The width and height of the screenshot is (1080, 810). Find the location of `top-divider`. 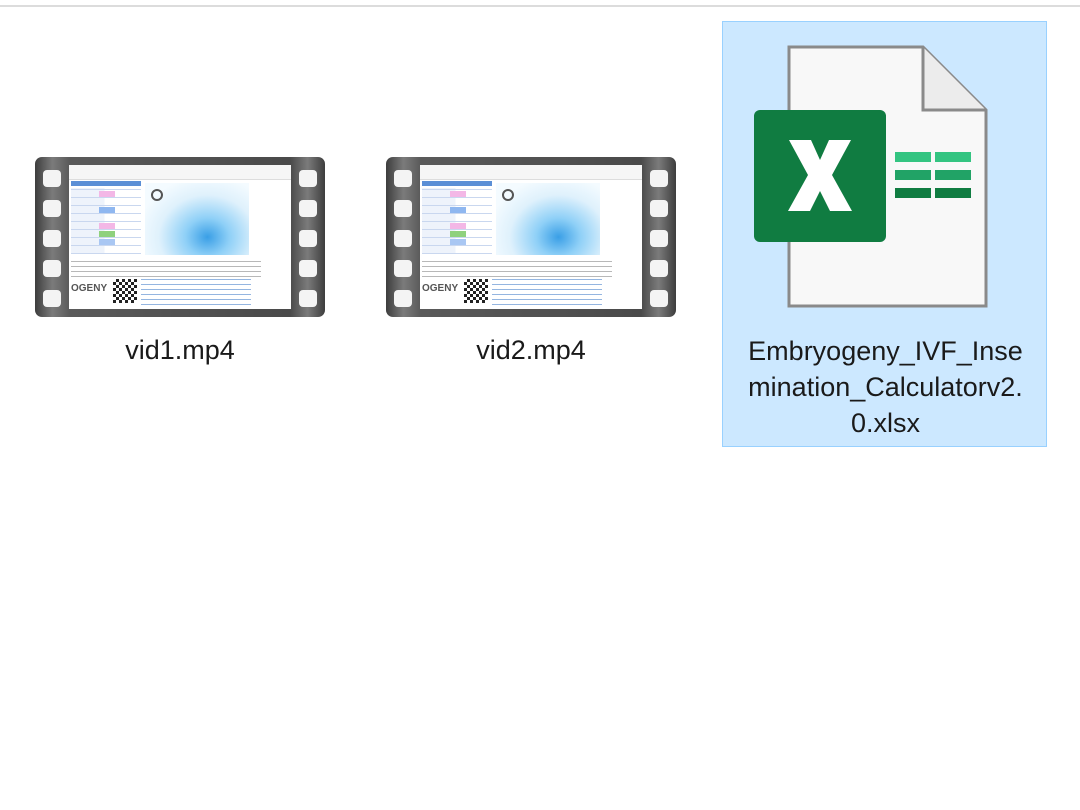

top-divider is located at coordinates (540, 6).